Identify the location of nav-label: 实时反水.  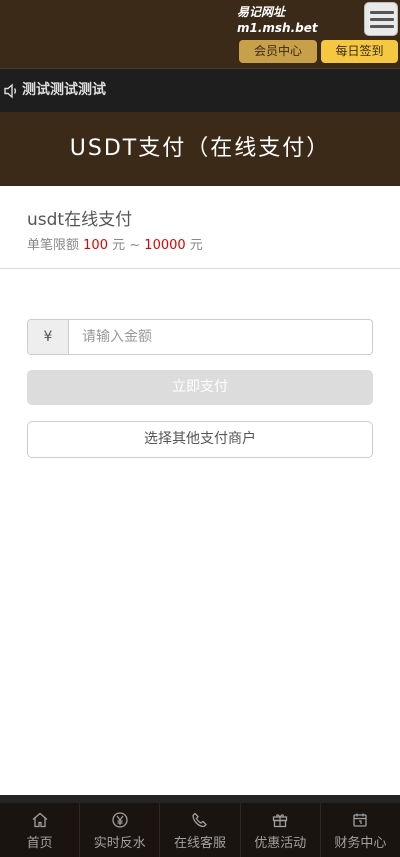
(119, 843).